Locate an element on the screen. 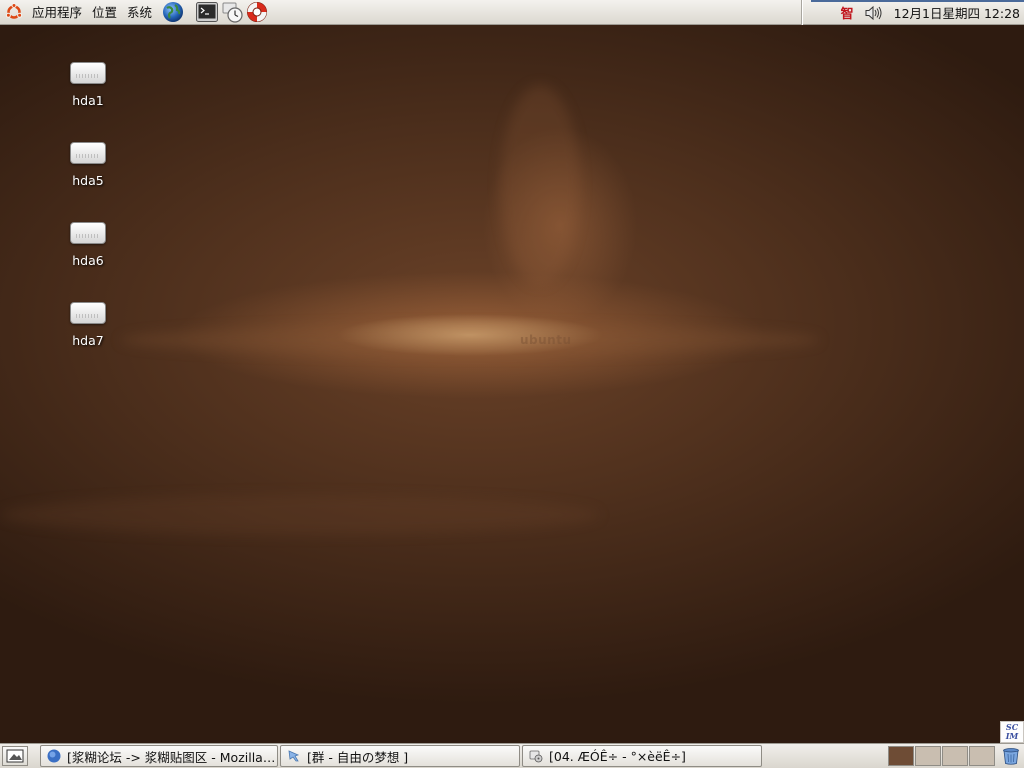  panel-clock: 12月1日星期四 12:28 is located at coordinates (957, 12).